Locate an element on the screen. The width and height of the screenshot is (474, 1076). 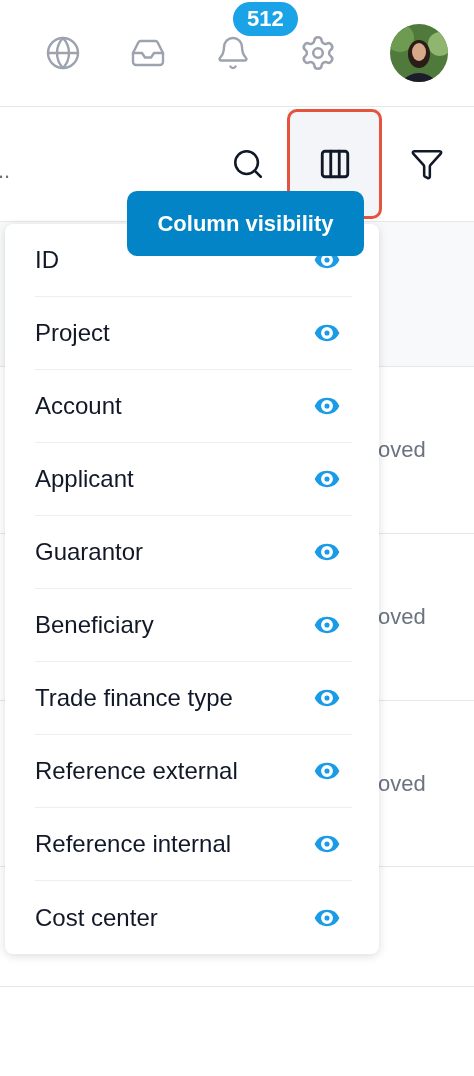
column-name: Reference external is located at coordinates (136, 771).